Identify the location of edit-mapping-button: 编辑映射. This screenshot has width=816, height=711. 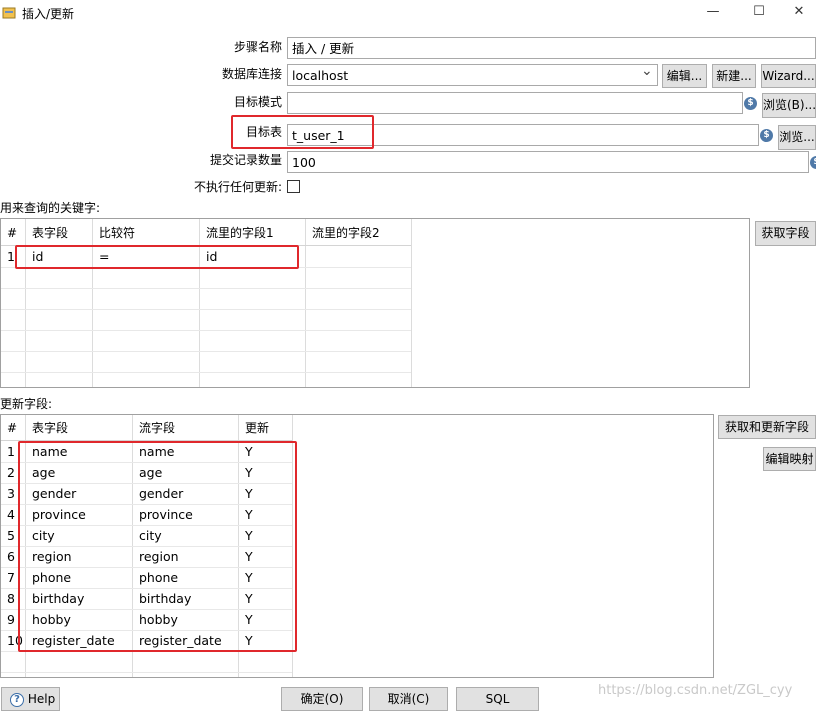
(789, 459).